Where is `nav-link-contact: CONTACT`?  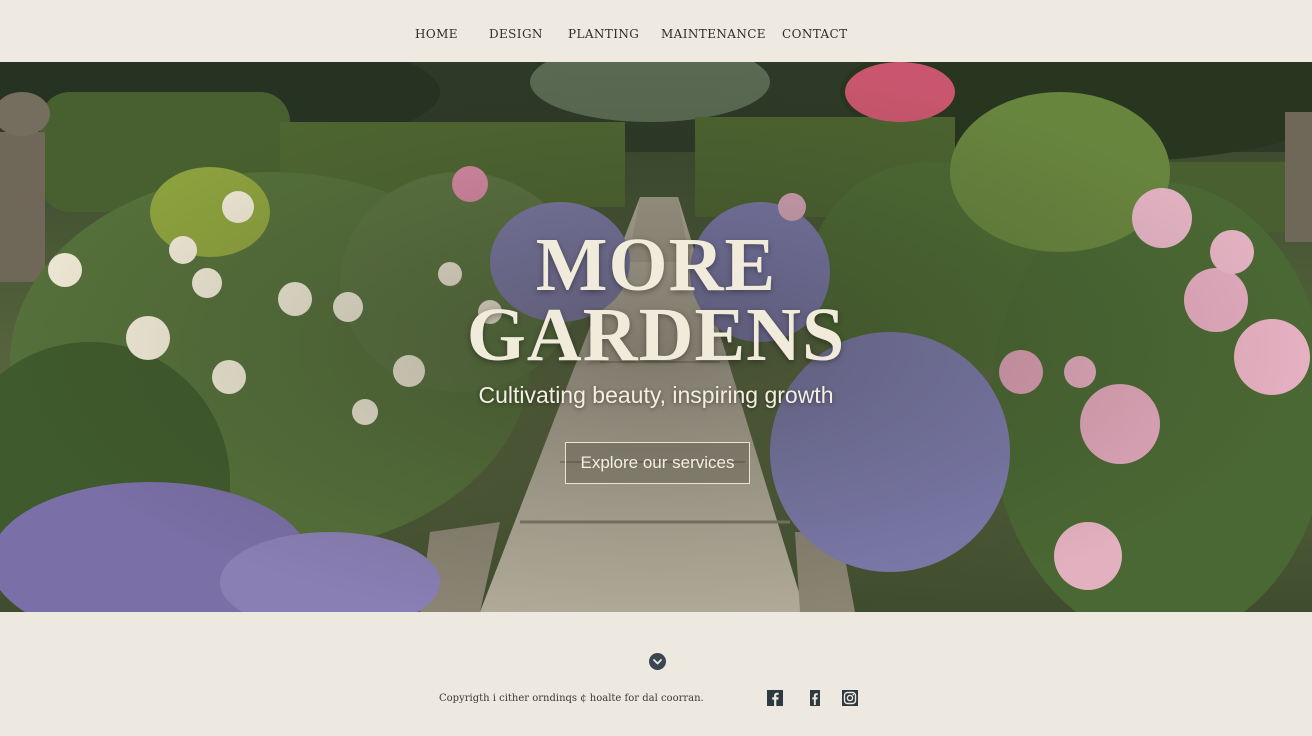 nav-link-contact: CONTACT is located at coordinates (815, 34).